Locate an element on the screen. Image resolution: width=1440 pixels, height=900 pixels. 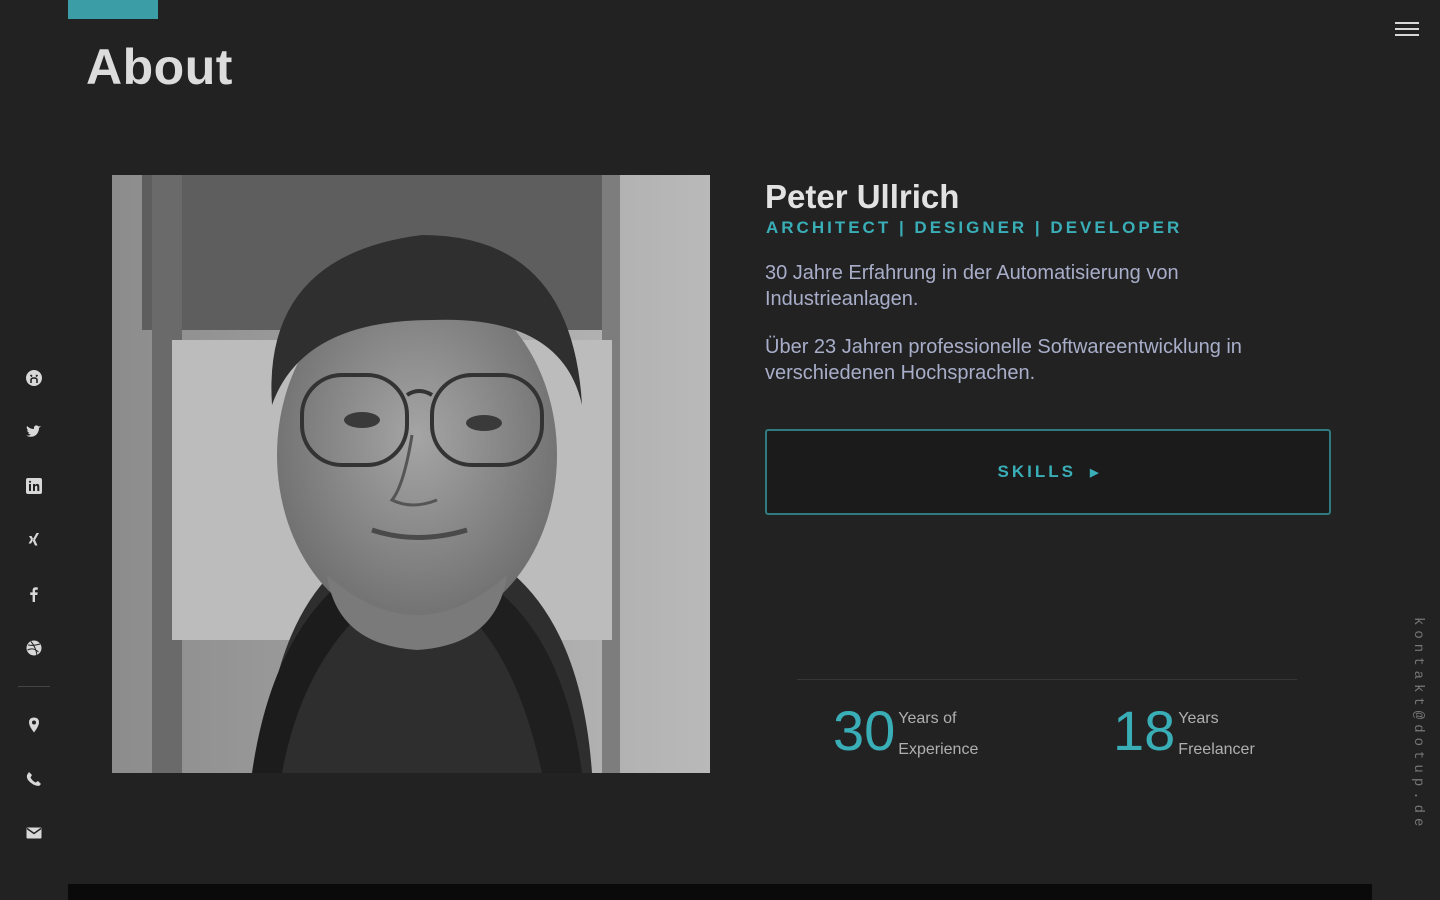
accent-tab is located at coordinates (113, 9).